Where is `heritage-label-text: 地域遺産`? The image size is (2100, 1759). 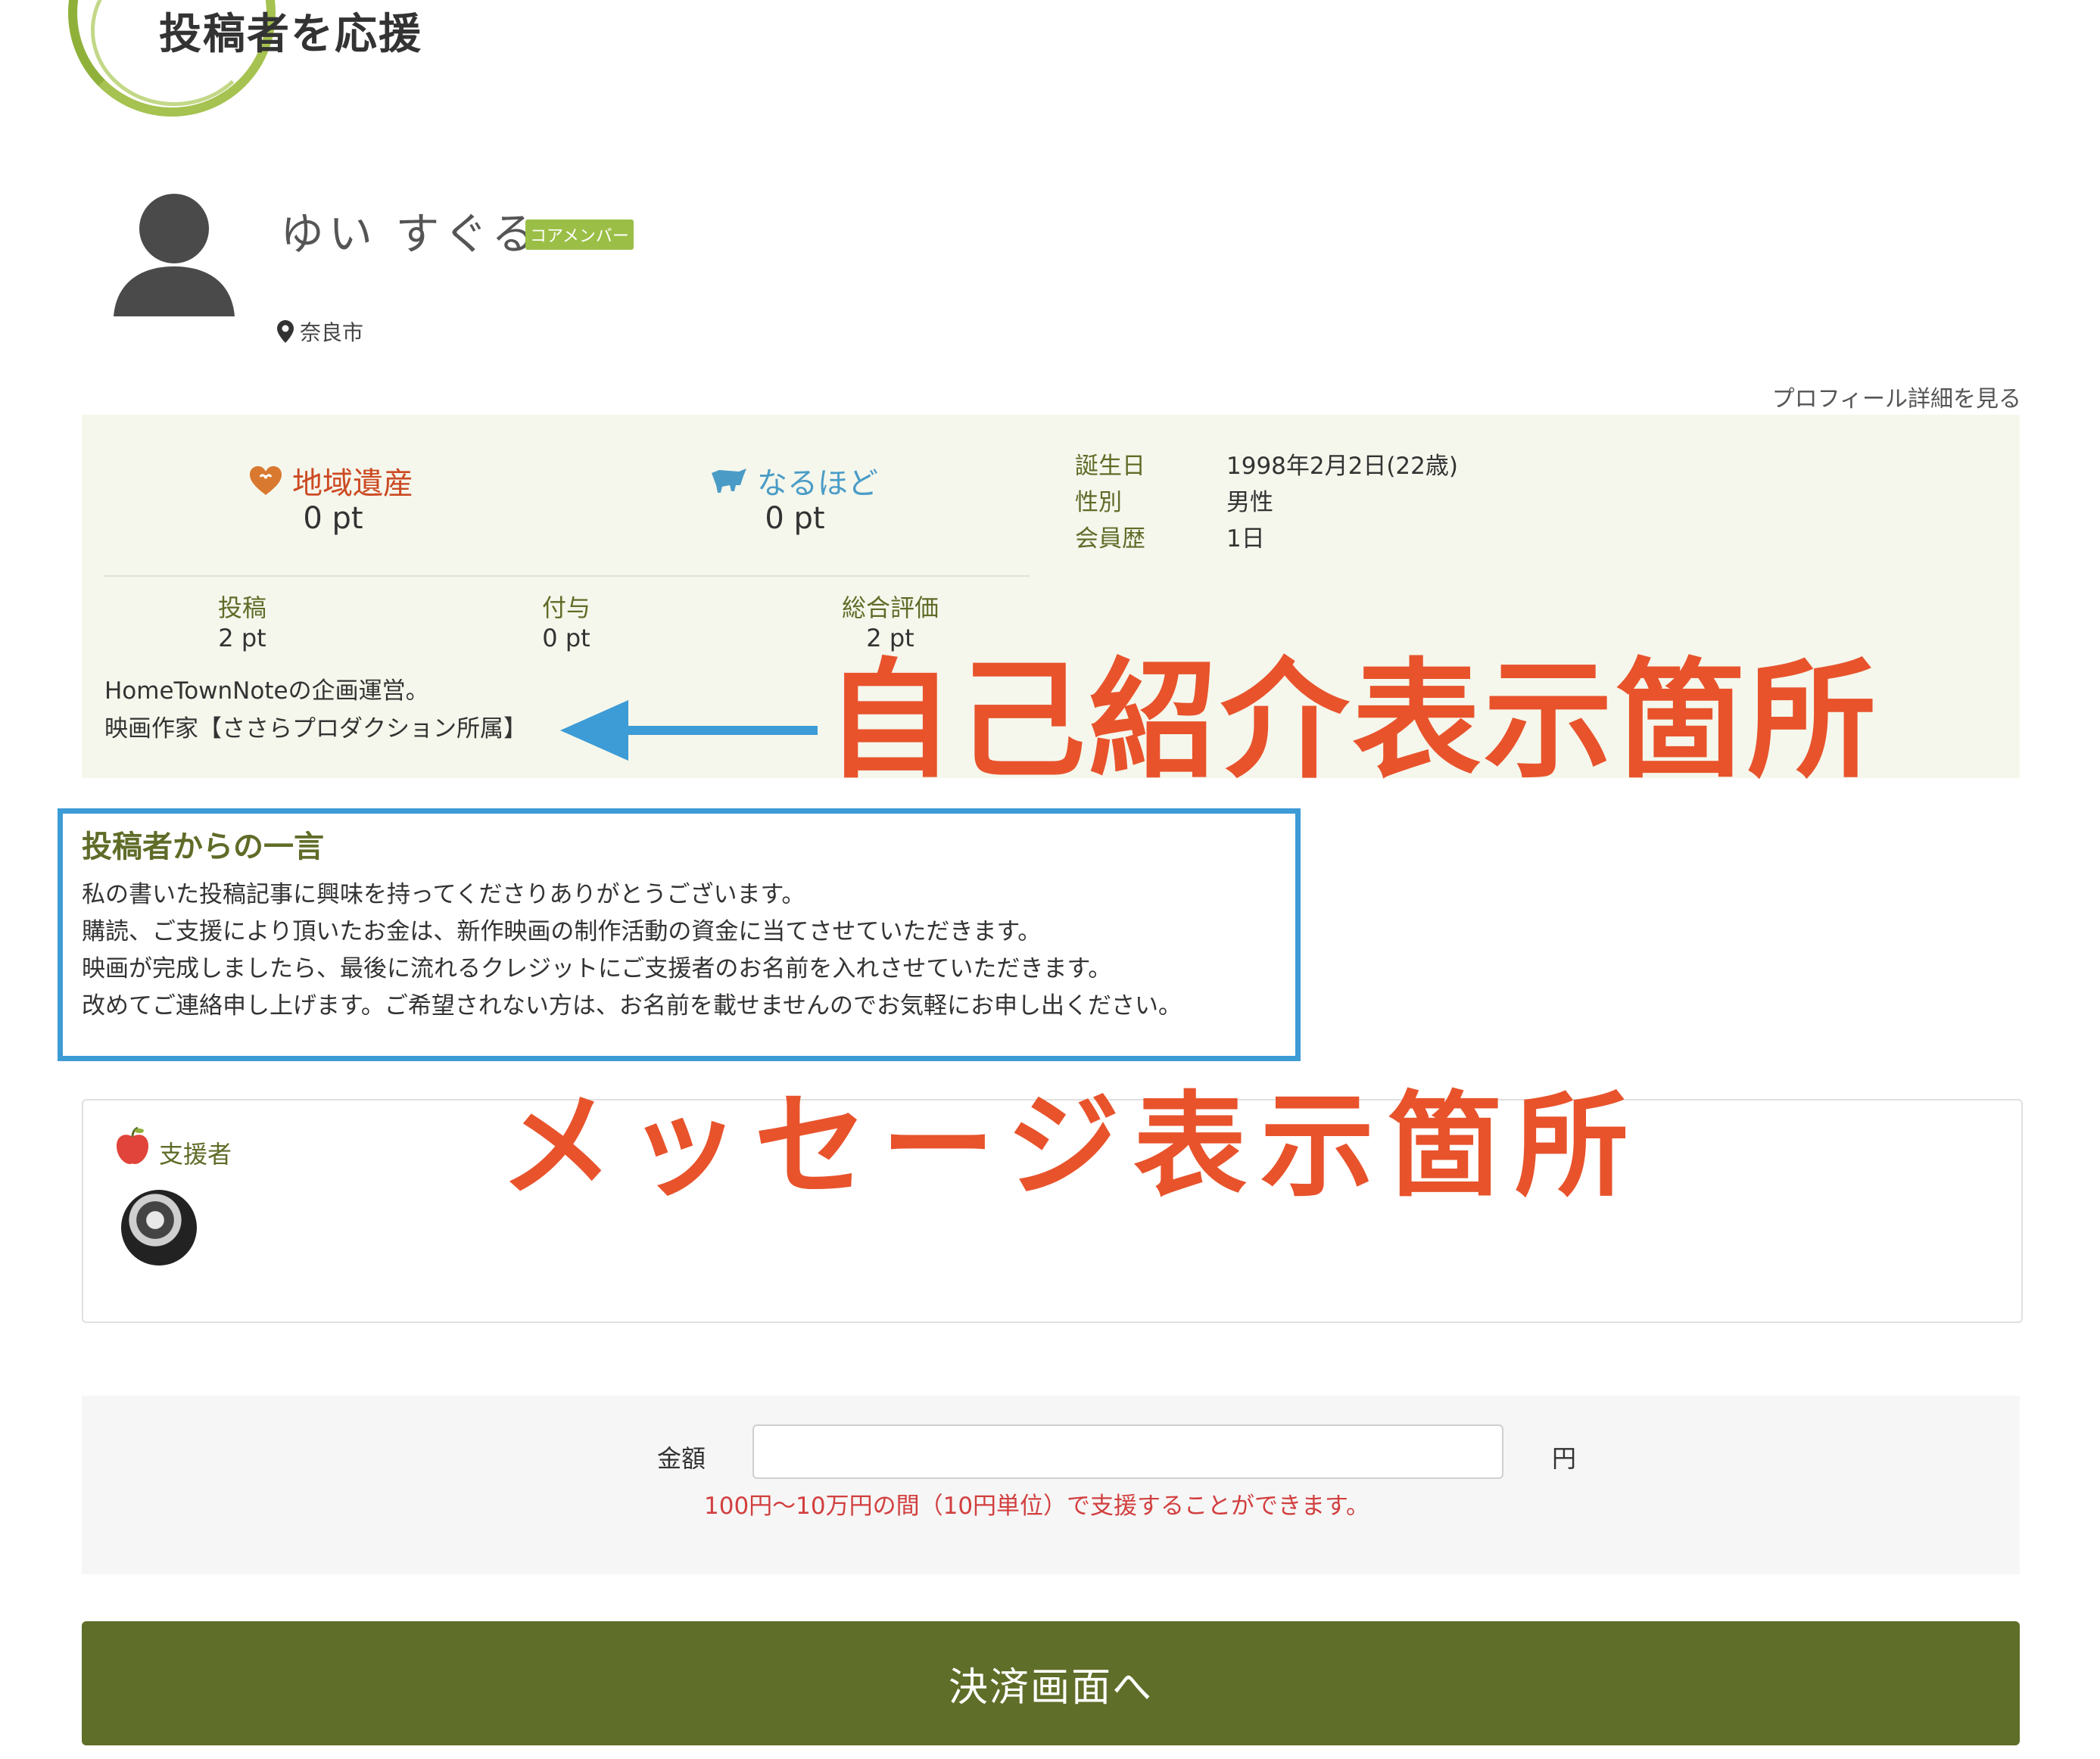
heritage-label-text: 地域遺産 is located at coordinates (352, 483).